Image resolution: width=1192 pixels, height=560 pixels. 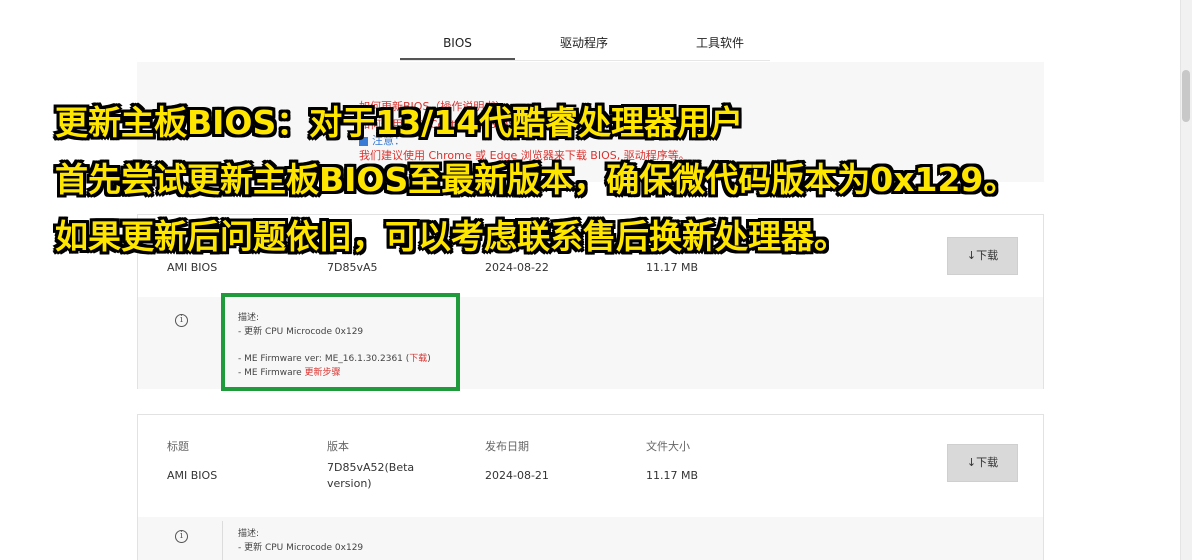 What do you see at coordinates (301, 548) in the screenshot?
I see `description-microcode: - 更新 CPU Microcode 0x129` at bounding box center [301, 548].